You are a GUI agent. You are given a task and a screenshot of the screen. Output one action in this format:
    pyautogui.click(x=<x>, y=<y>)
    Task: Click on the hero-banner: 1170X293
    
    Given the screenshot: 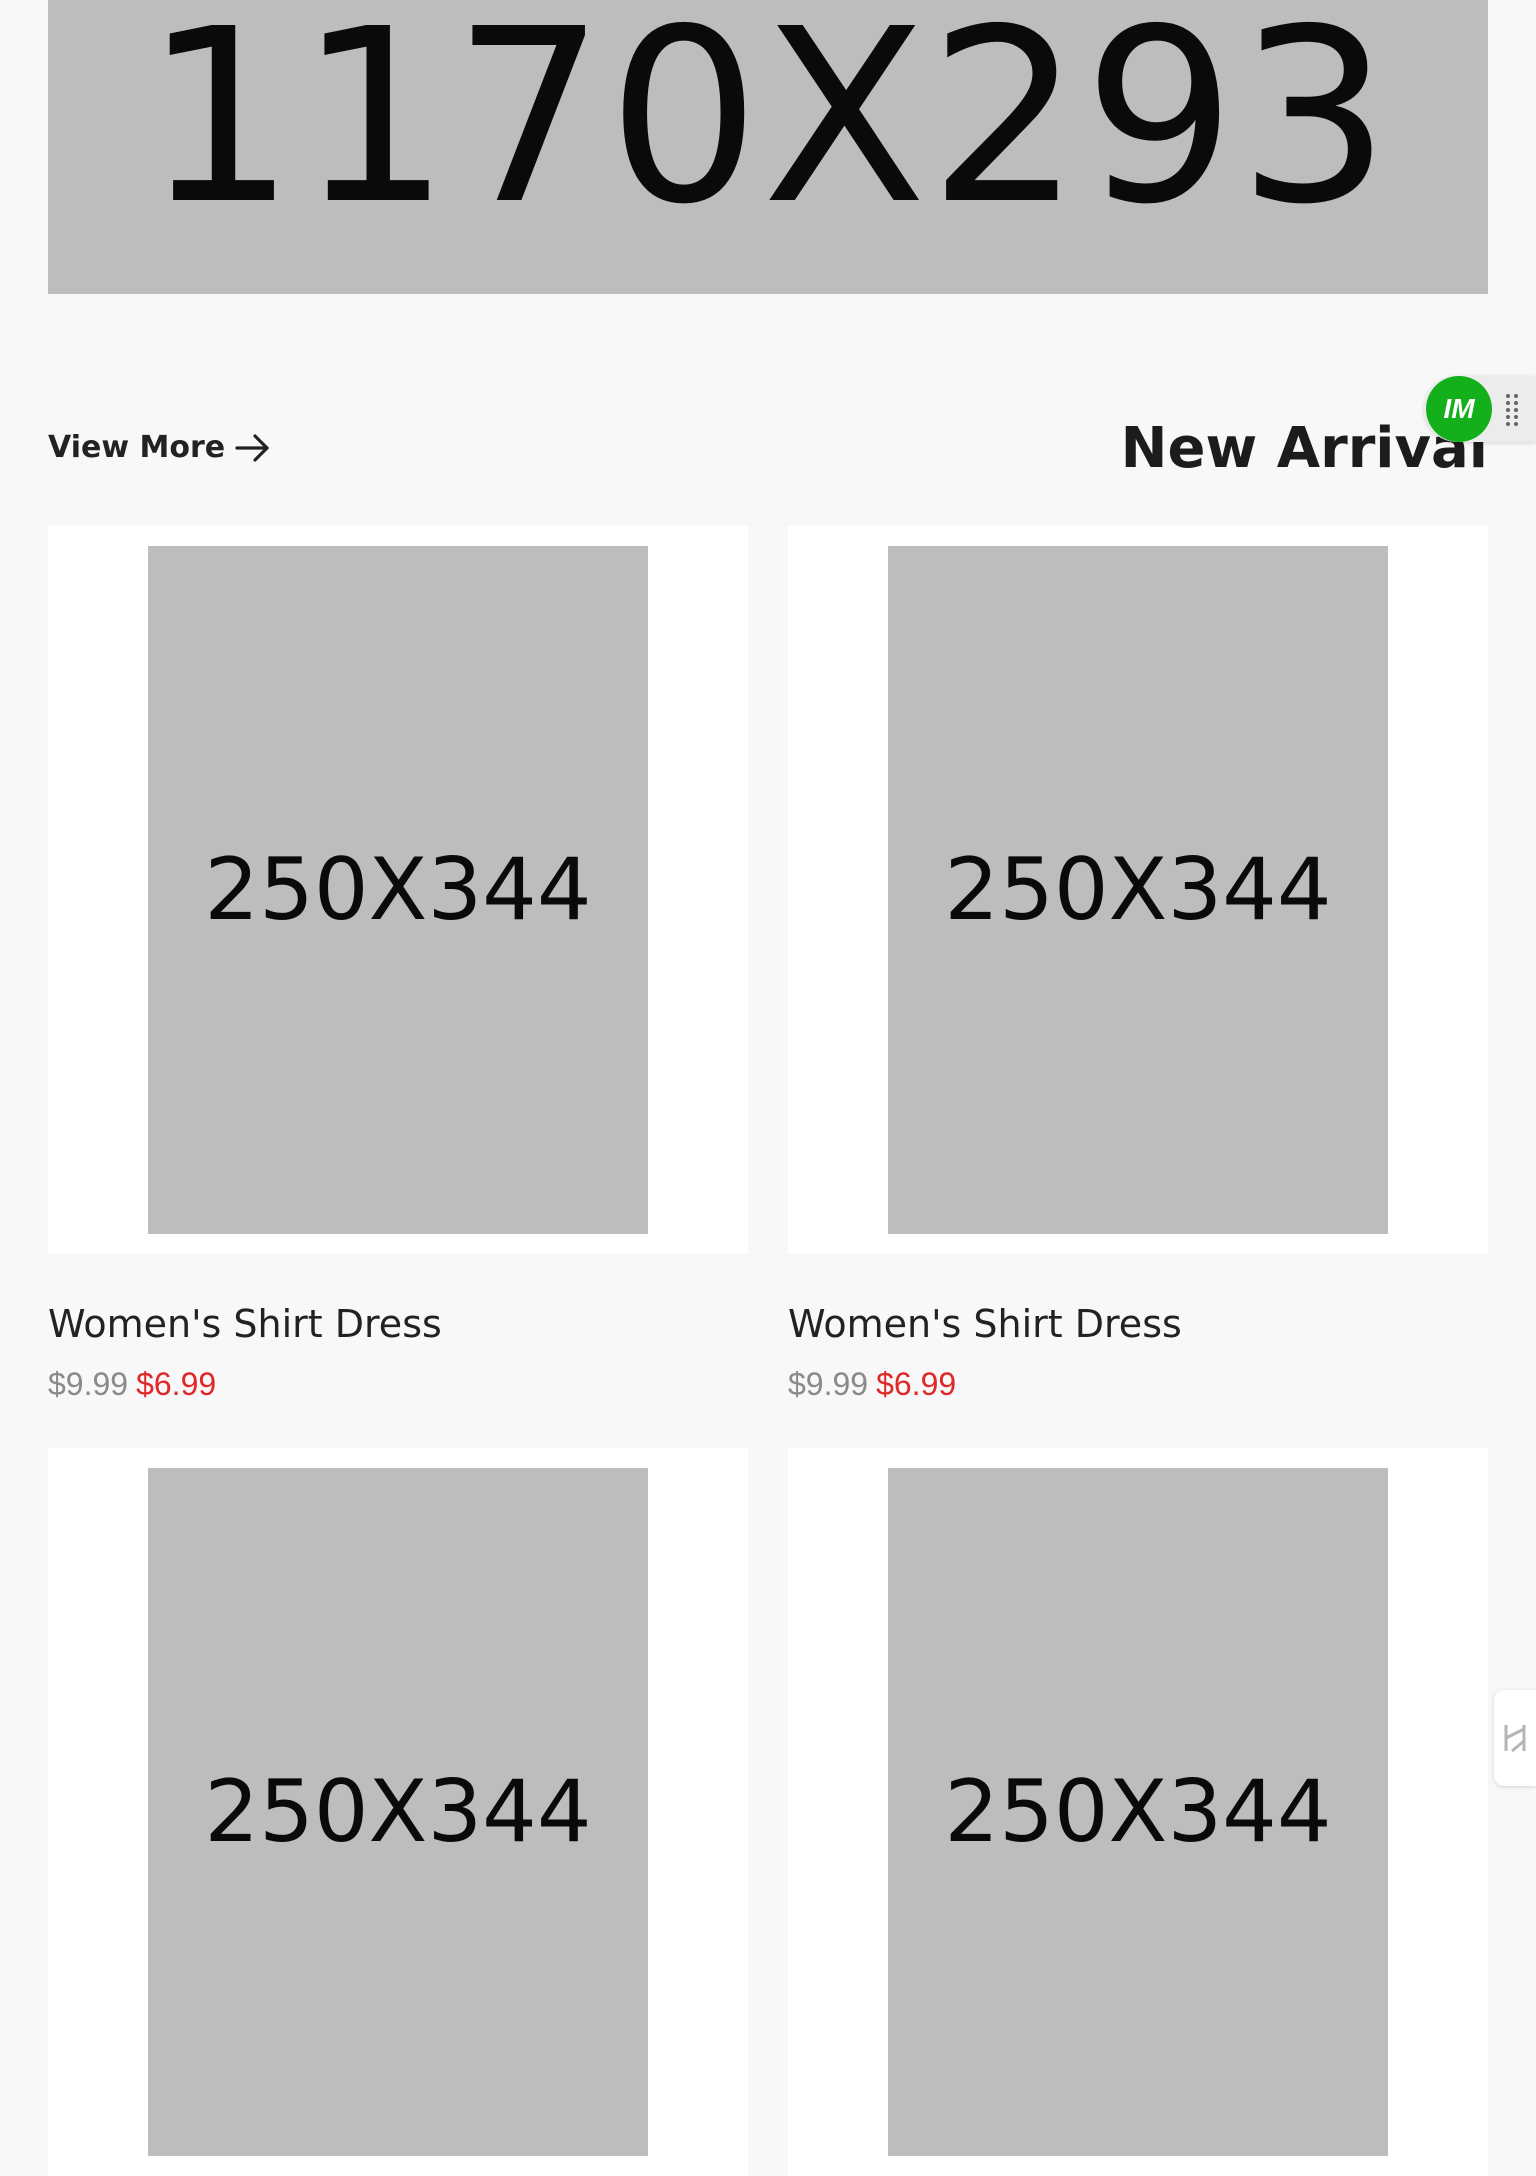 What is the action you would take?
    pyautogui.click(x=768, y=147)
    